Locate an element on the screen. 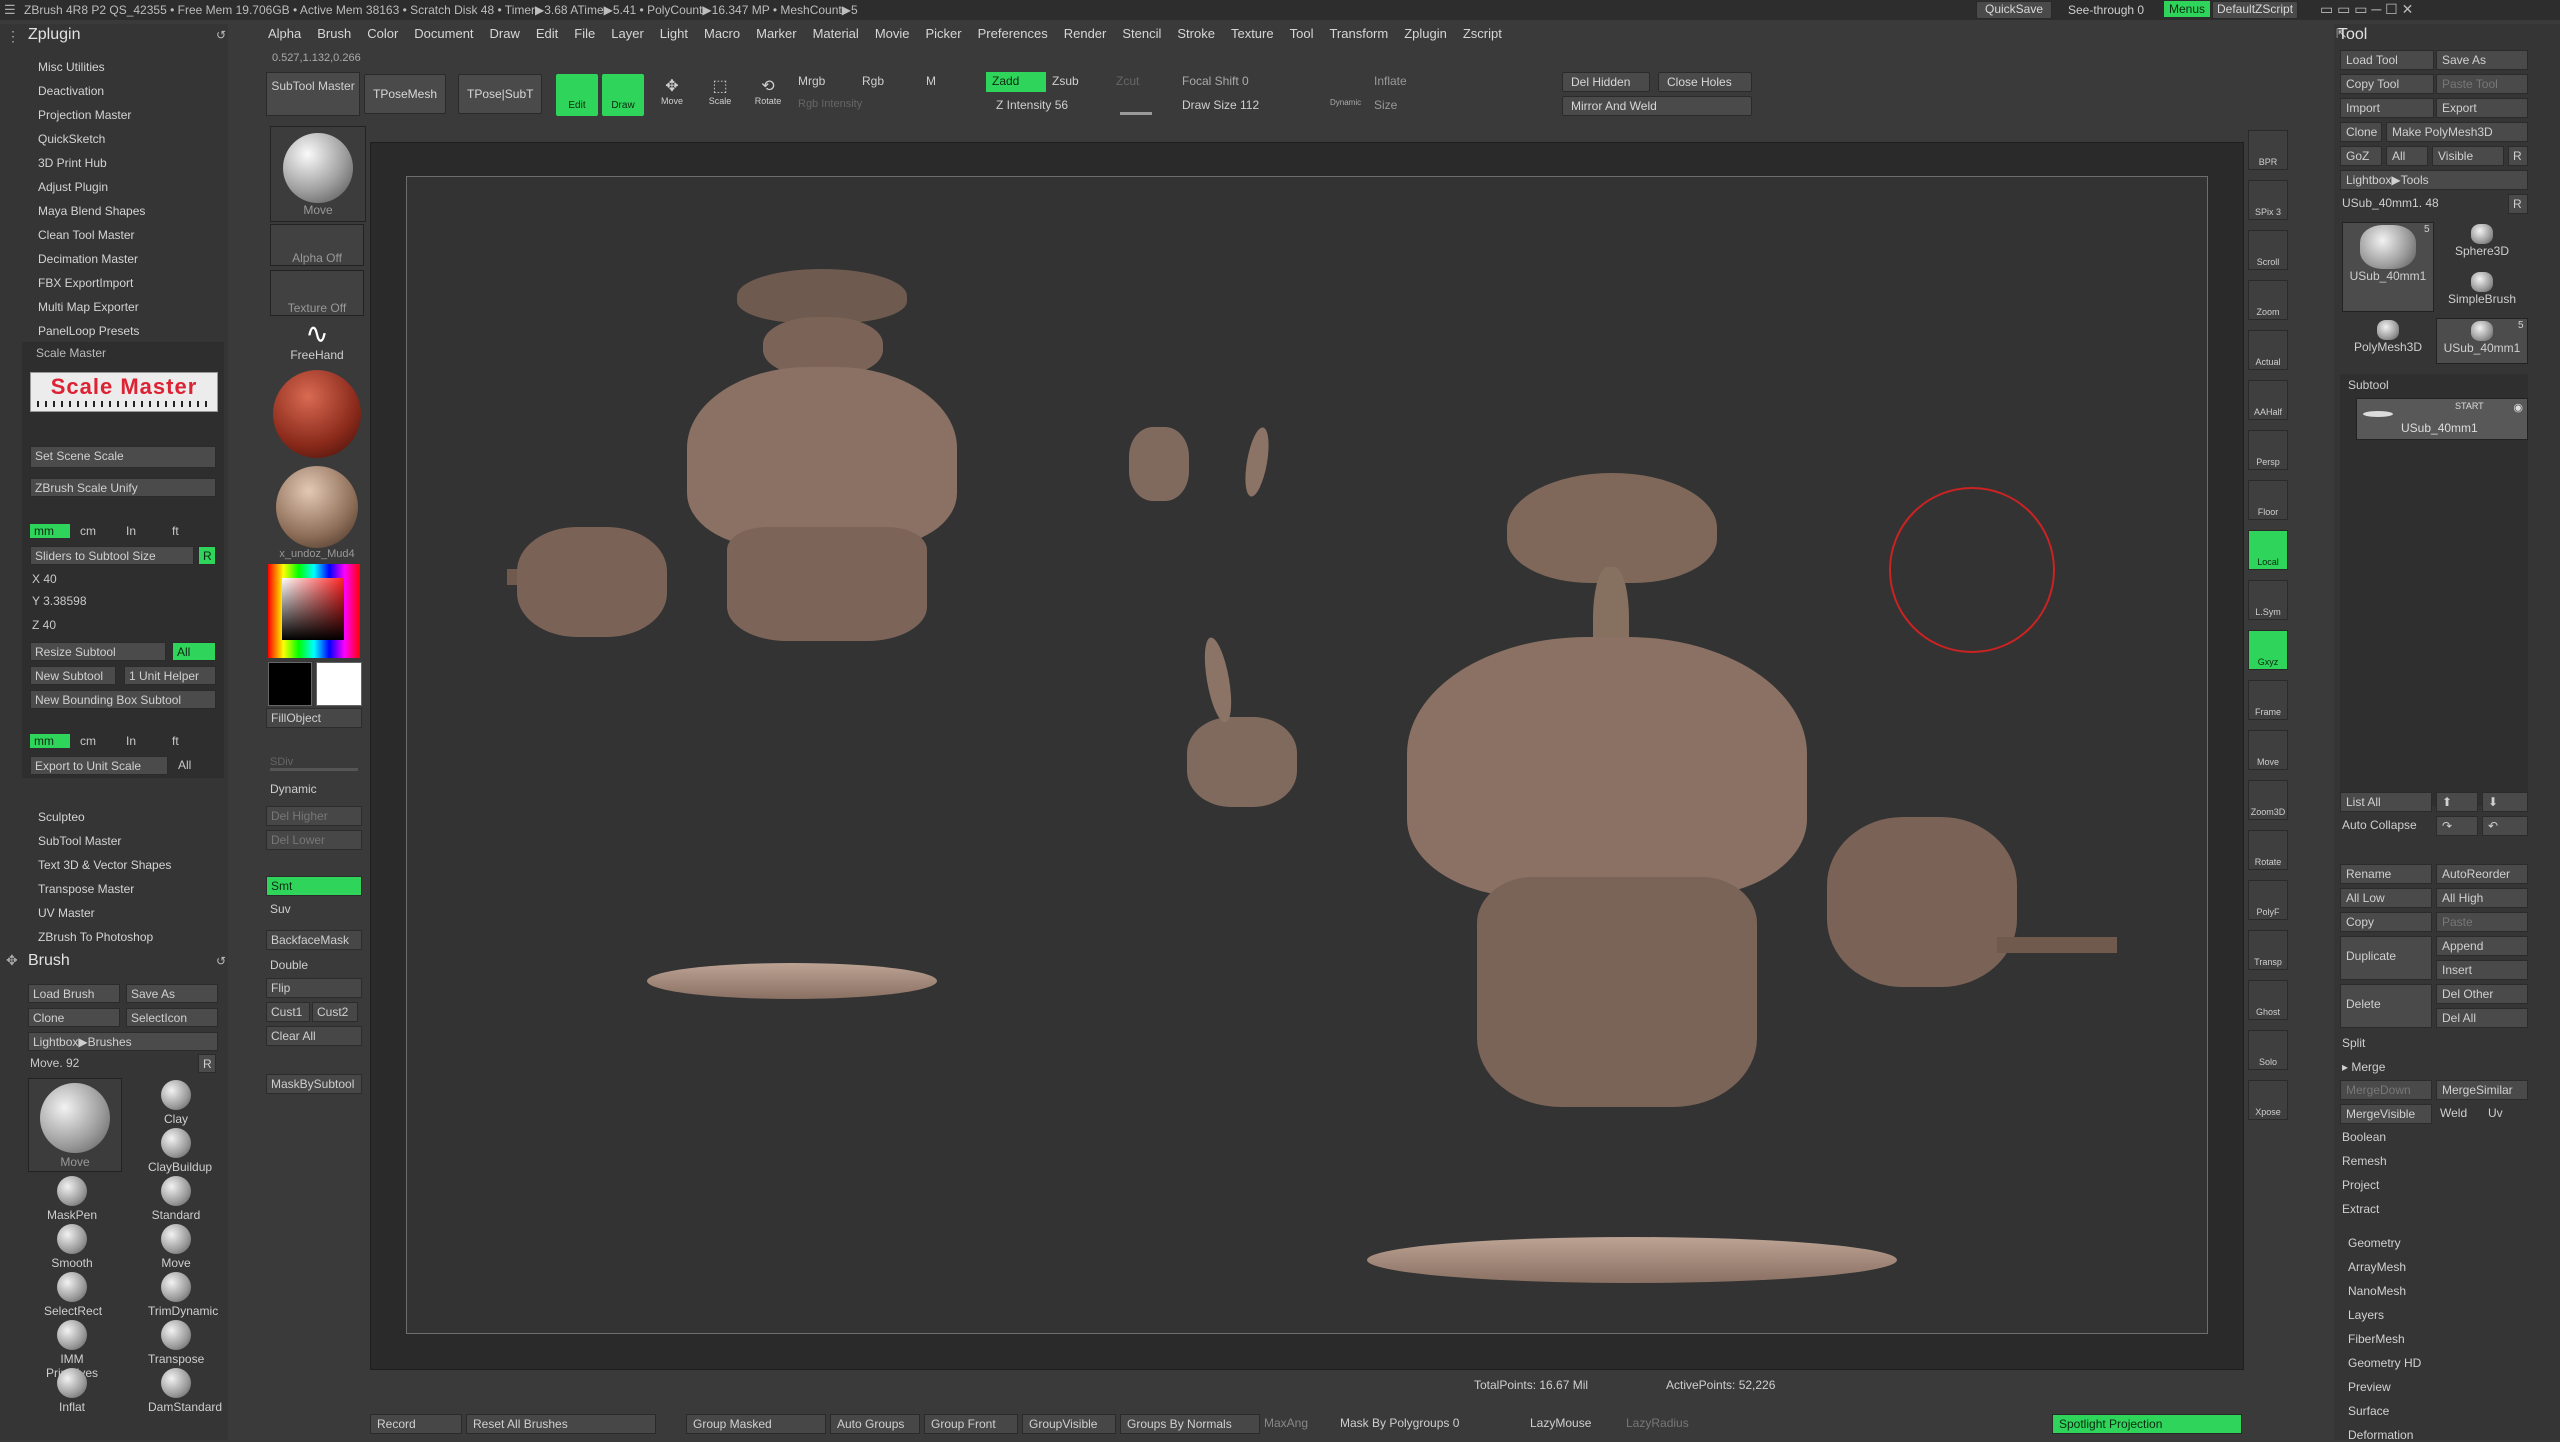 The width and height of the screenshot is (2560, 1442). subpalette-geometry-hd: Geometry HD is located at coordinates (2384, 1363).